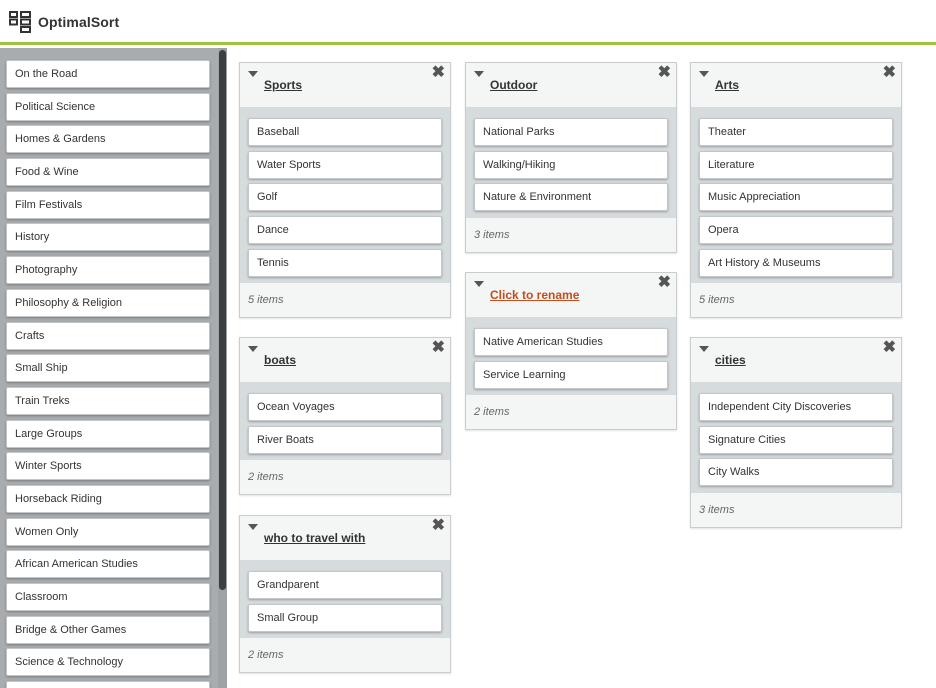 This screenshot has height=688, width=936. I want to click on sidebar-card: Science & Technology, so click(108, 662).